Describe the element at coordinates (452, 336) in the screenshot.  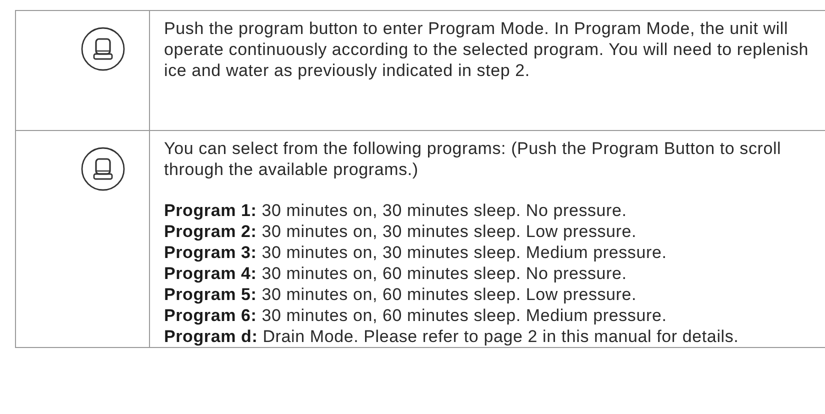
I see `program-description: Program d: Drain Mode. Please refer to page 2 in this manual for details.` at that location.